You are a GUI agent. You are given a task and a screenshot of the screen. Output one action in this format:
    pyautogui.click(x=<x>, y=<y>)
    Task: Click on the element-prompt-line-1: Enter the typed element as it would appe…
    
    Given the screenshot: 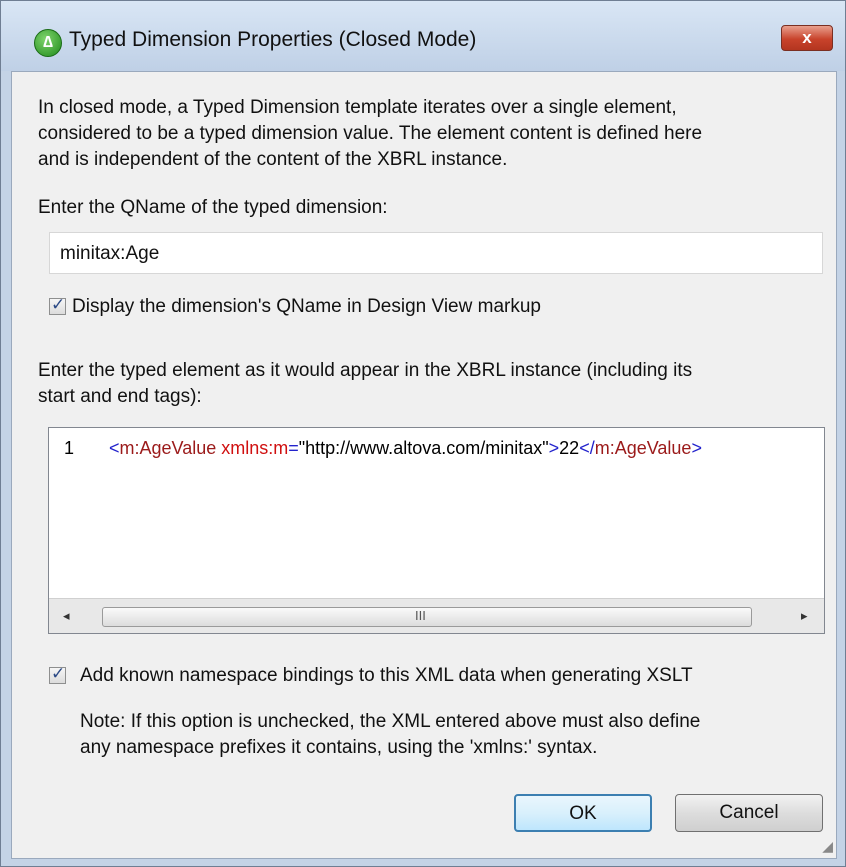 What is the action you would take?
    pyautogui.click(x=365, y=370)
    